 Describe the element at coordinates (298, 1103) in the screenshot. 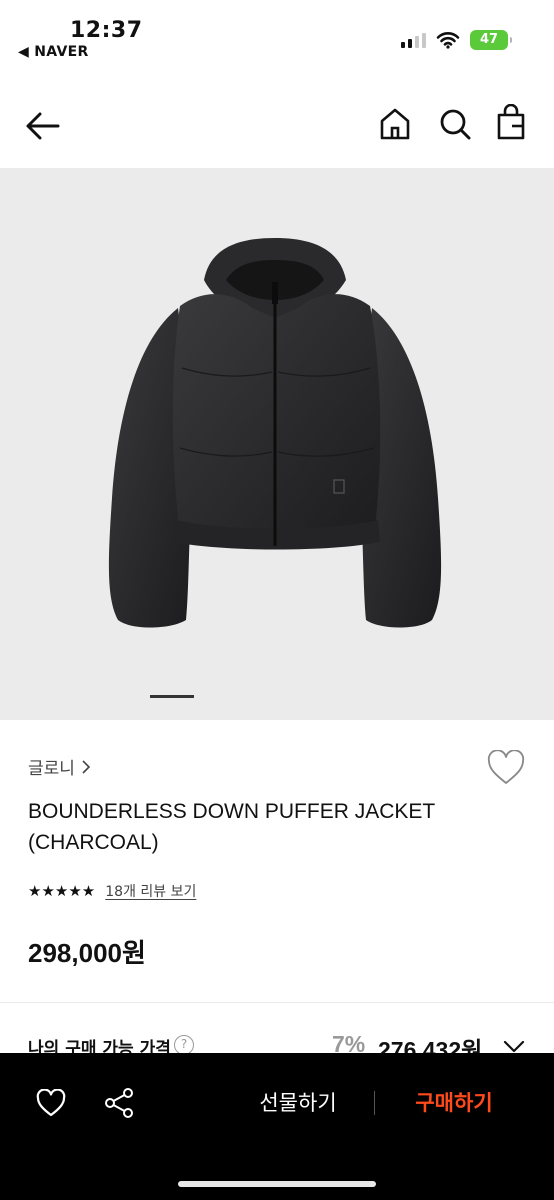

I see `gift-button: 선물하기` at that location.